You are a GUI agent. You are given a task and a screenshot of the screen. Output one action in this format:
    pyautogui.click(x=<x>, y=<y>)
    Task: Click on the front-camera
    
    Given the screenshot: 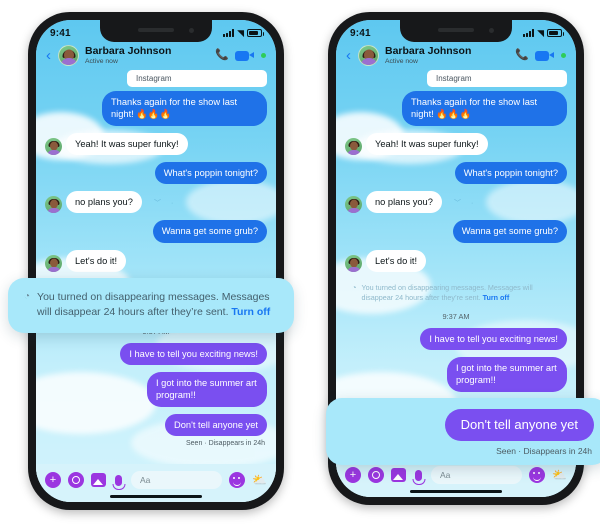 What is the action you would take?
    pyautogui.click(x=191, y=30)
    